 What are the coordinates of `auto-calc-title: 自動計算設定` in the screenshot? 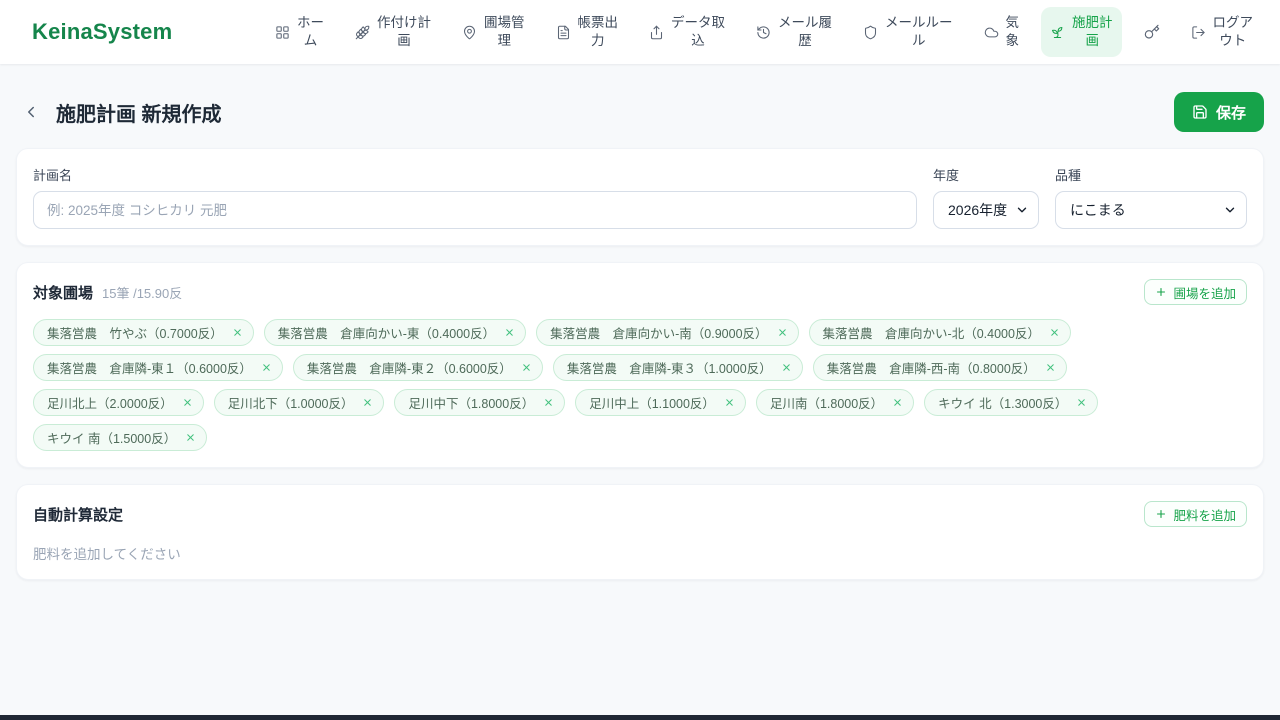 It's located at (78, 515).